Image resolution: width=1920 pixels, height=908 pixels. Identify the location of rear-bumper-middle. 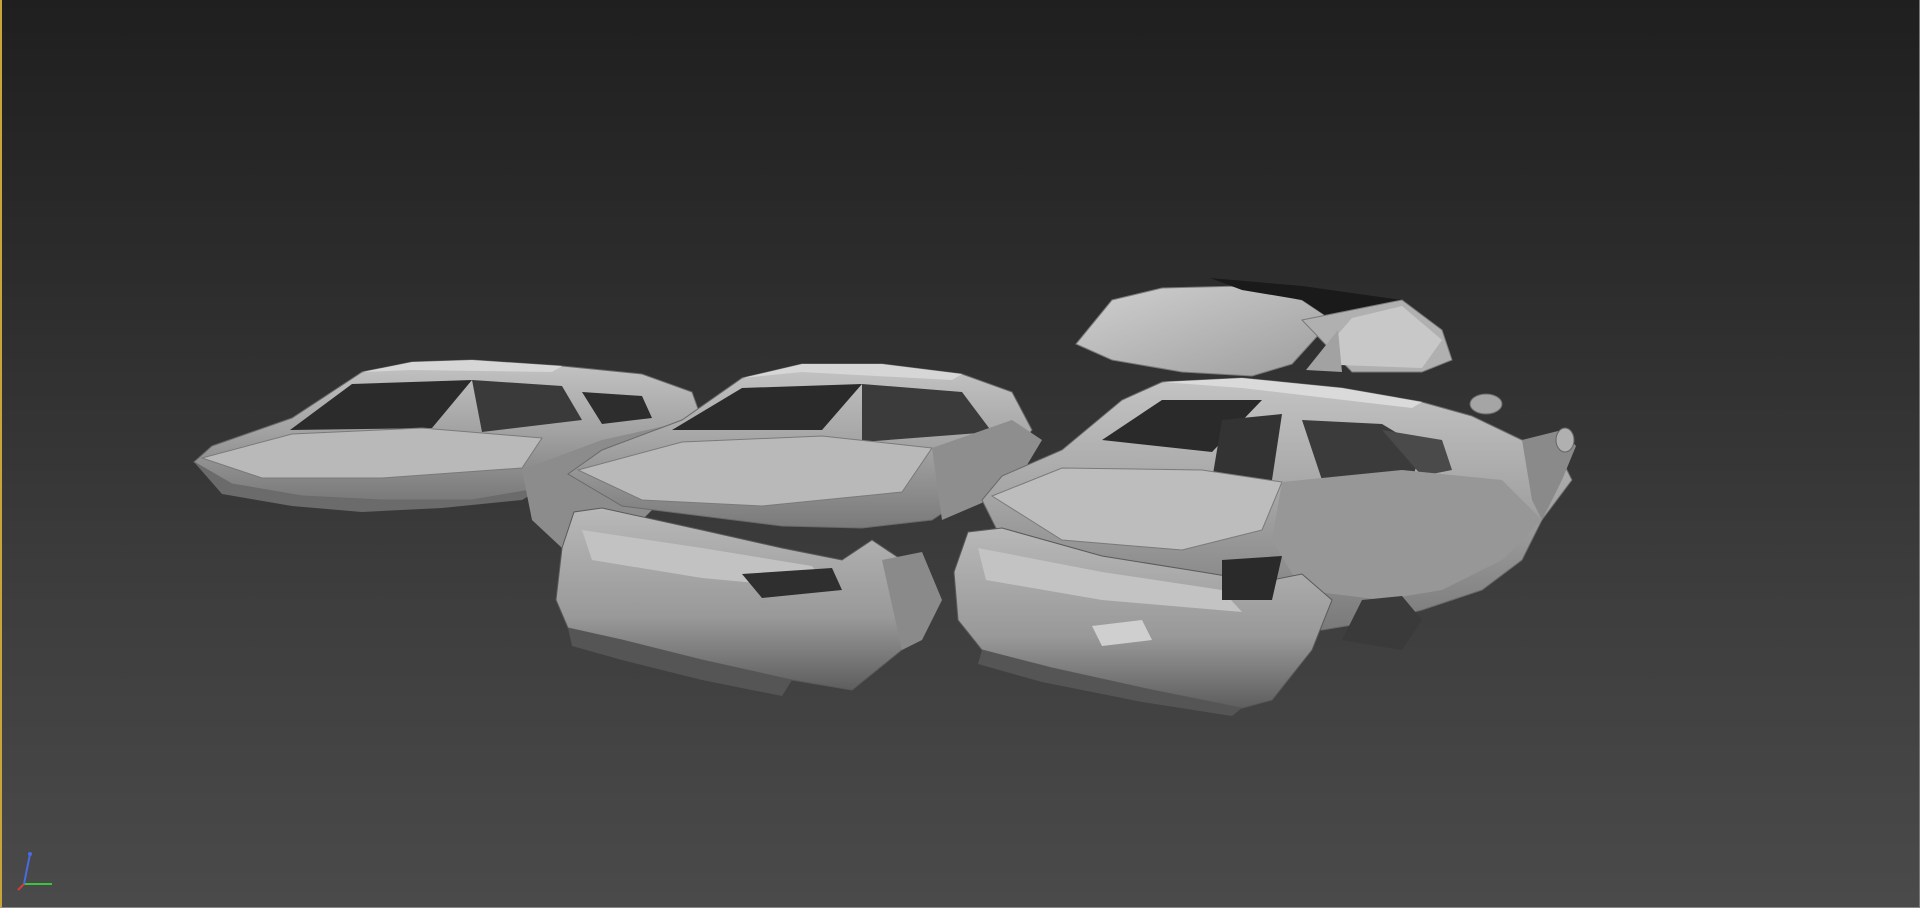
(748, 601).